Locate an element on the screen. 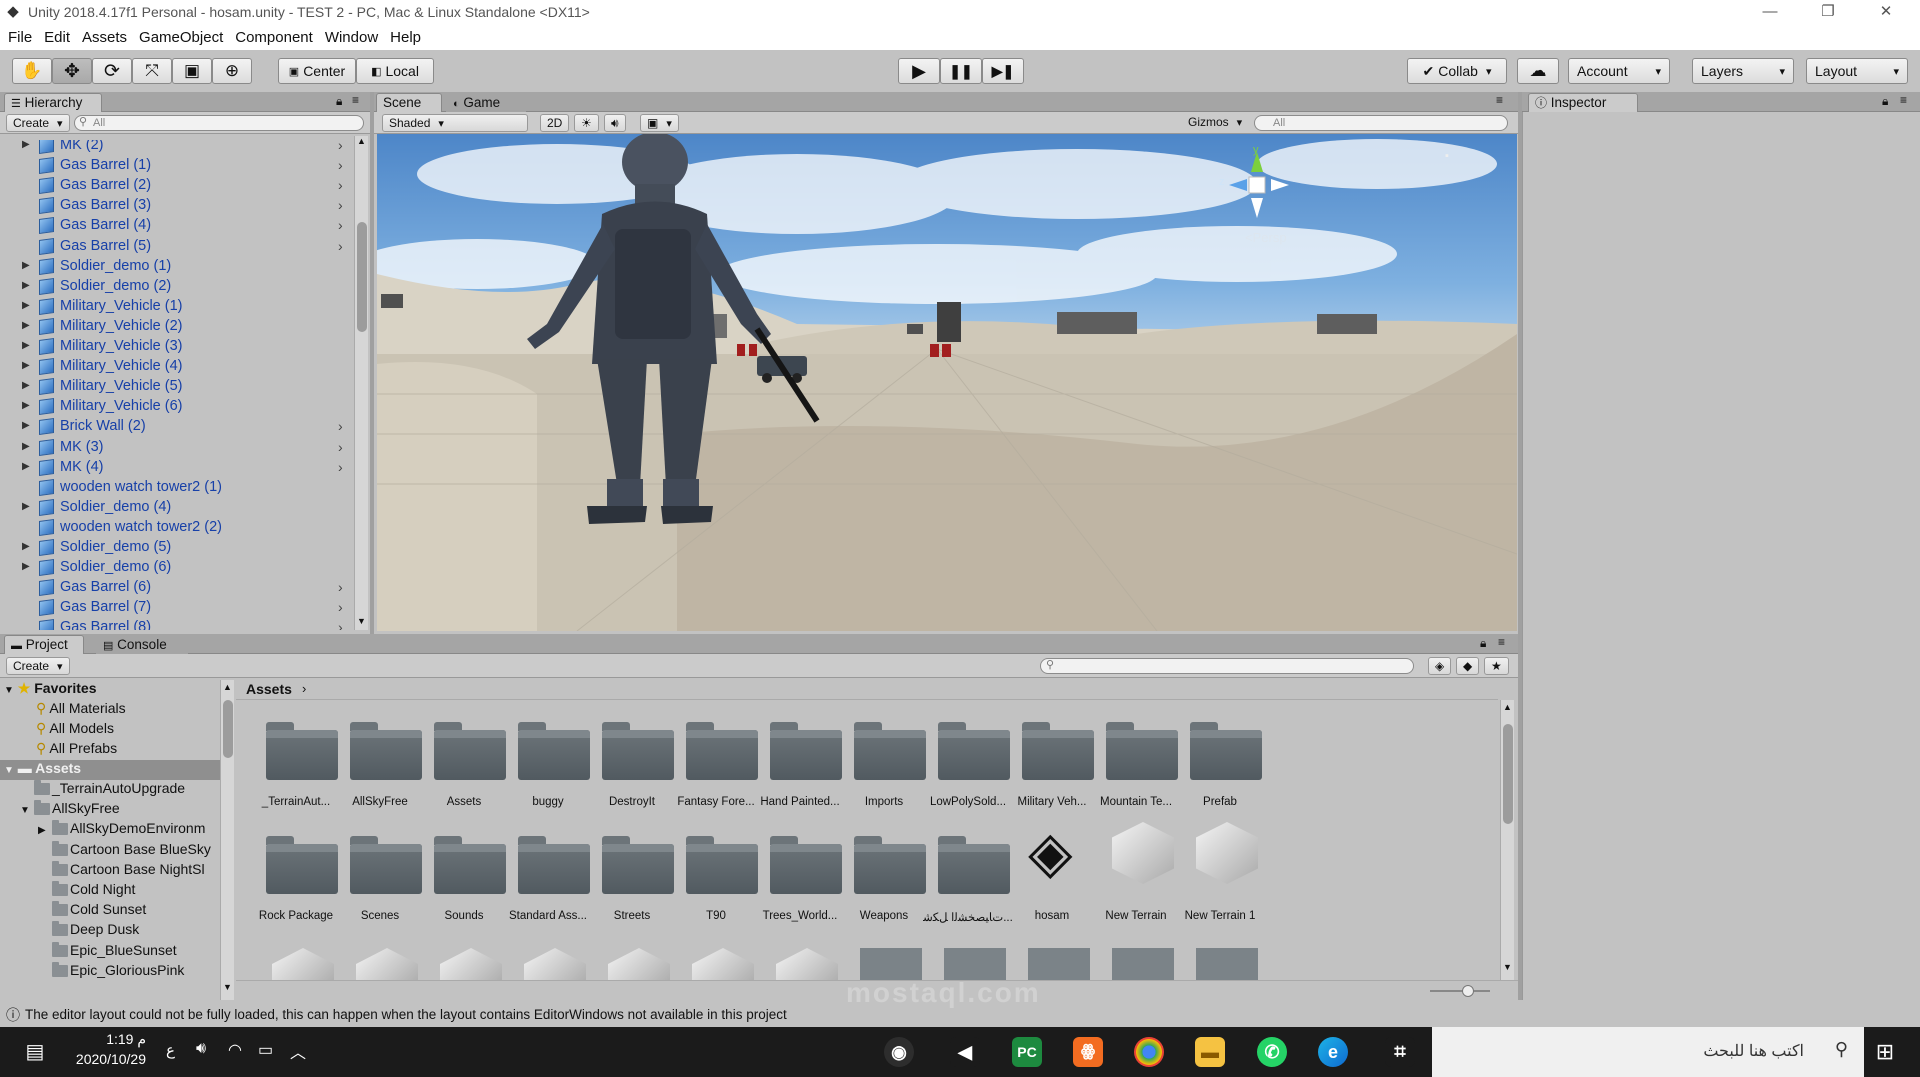 The image size is (1920, 1077). tree-scroll-thumb is located at coordinates (228, 729).